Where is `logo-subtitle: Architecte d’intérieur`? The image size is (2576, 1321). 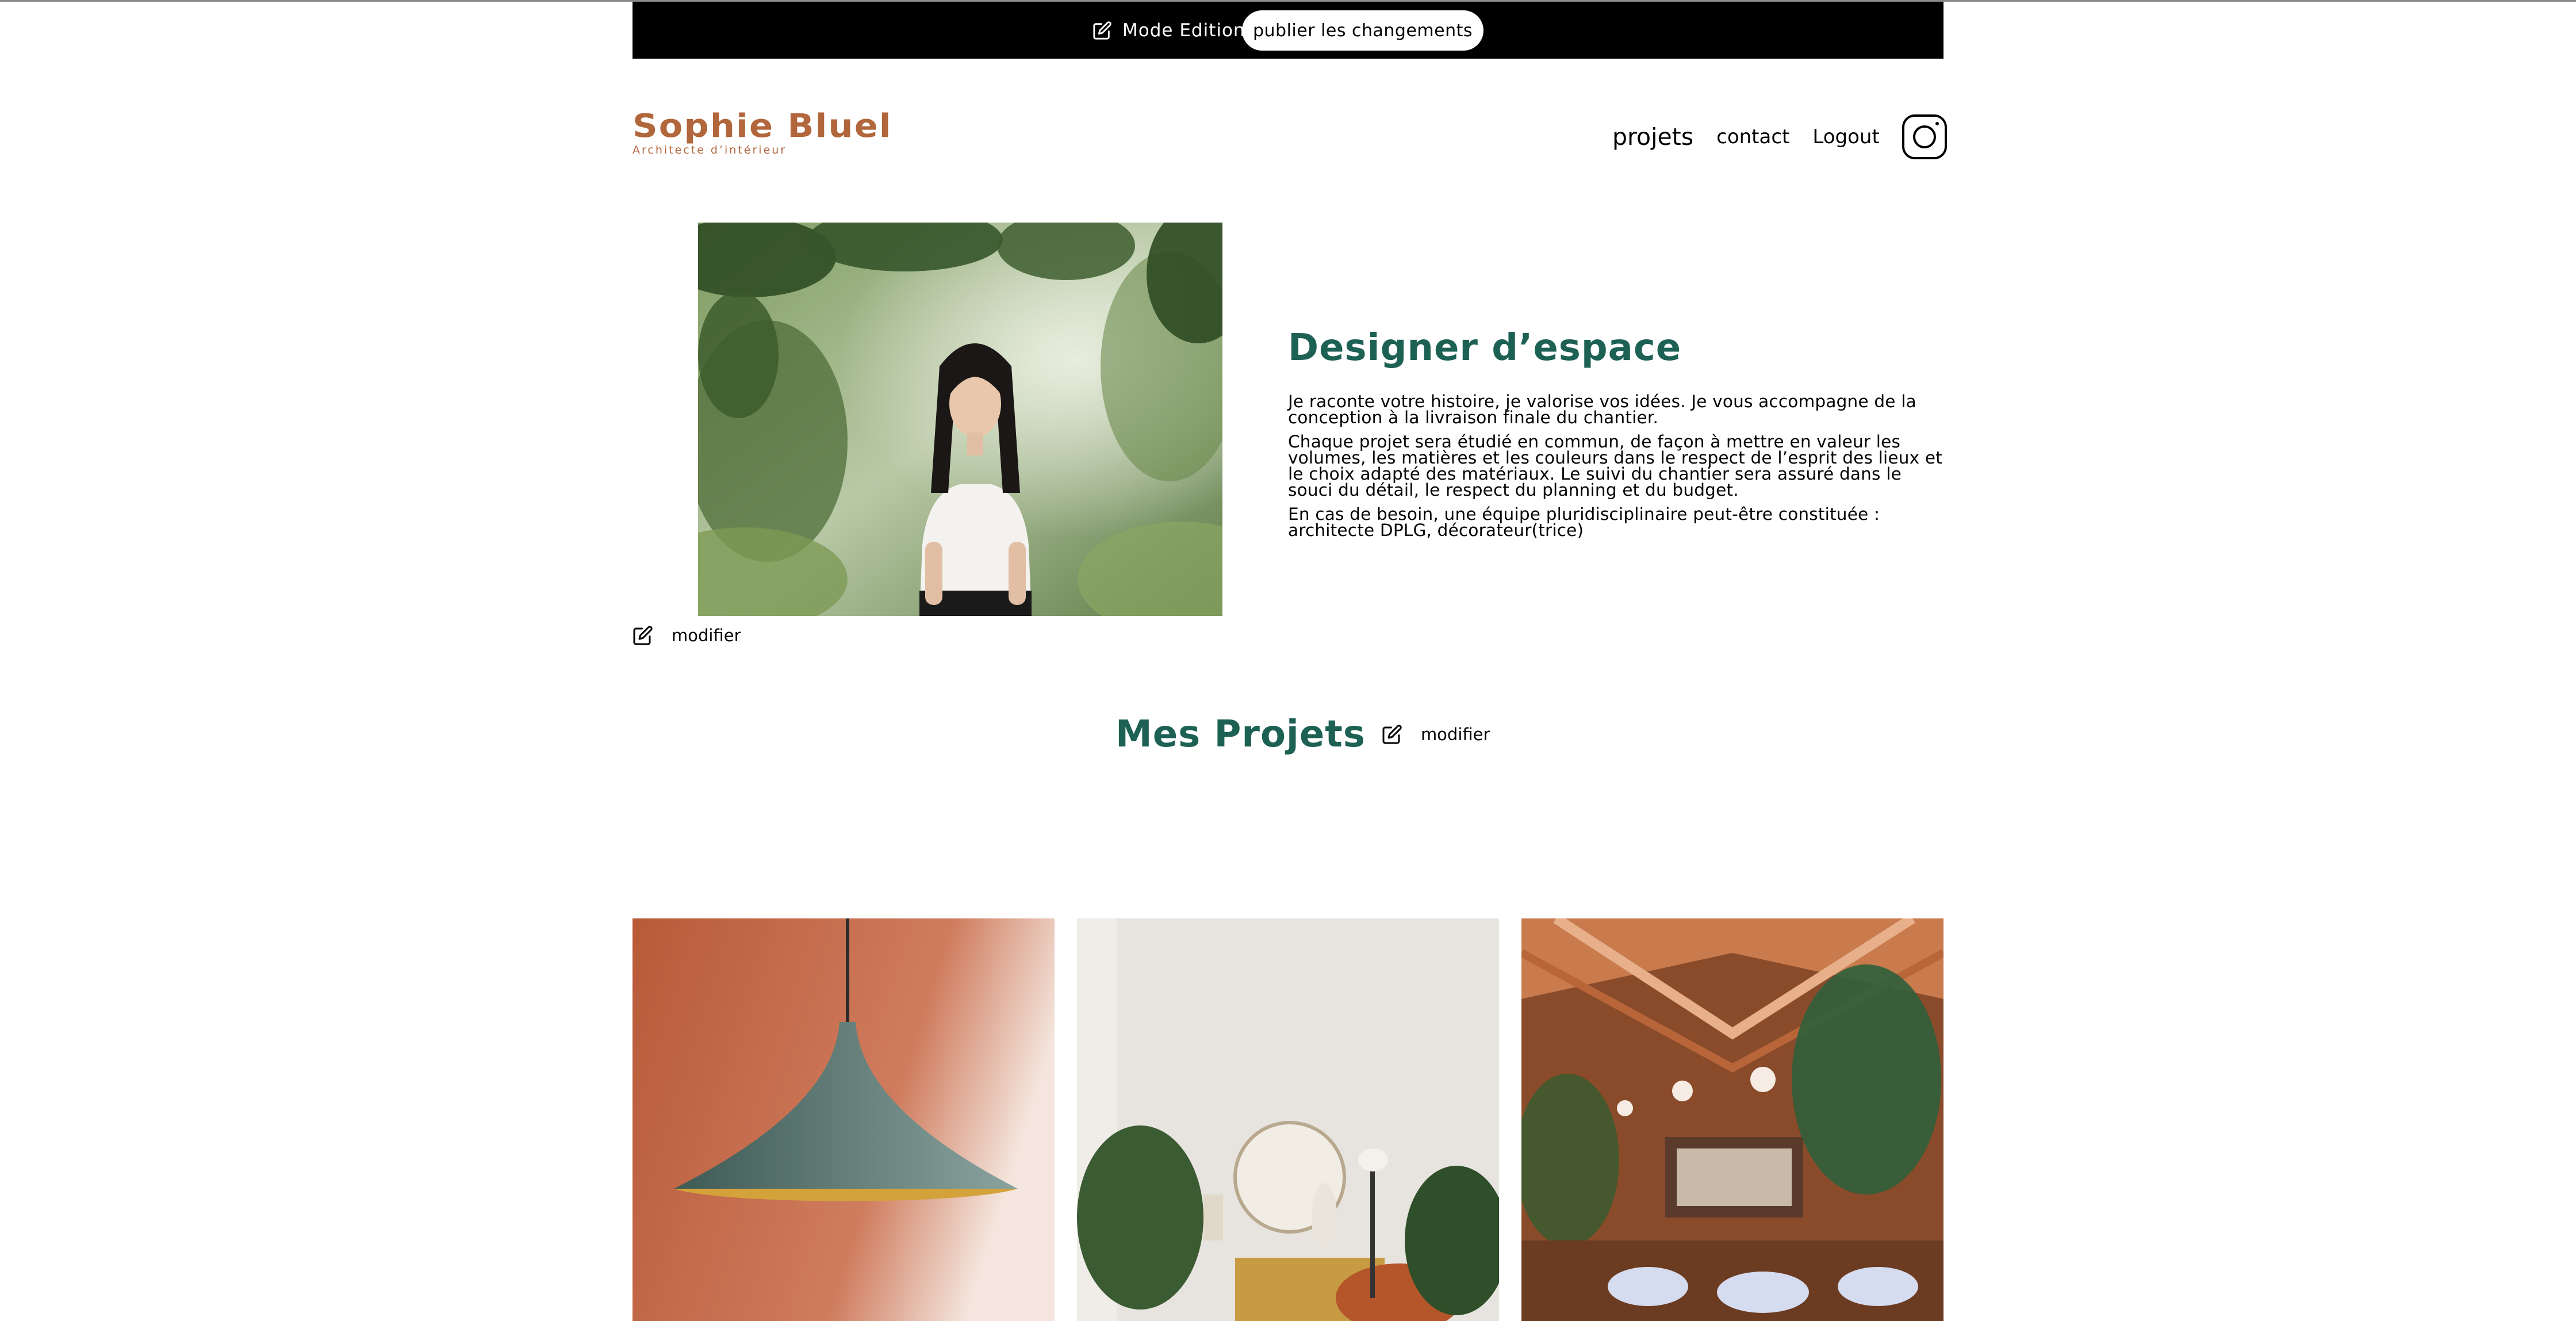
logo-subtitle: Architecte d’intérieur is located at coordinates (709, 150).